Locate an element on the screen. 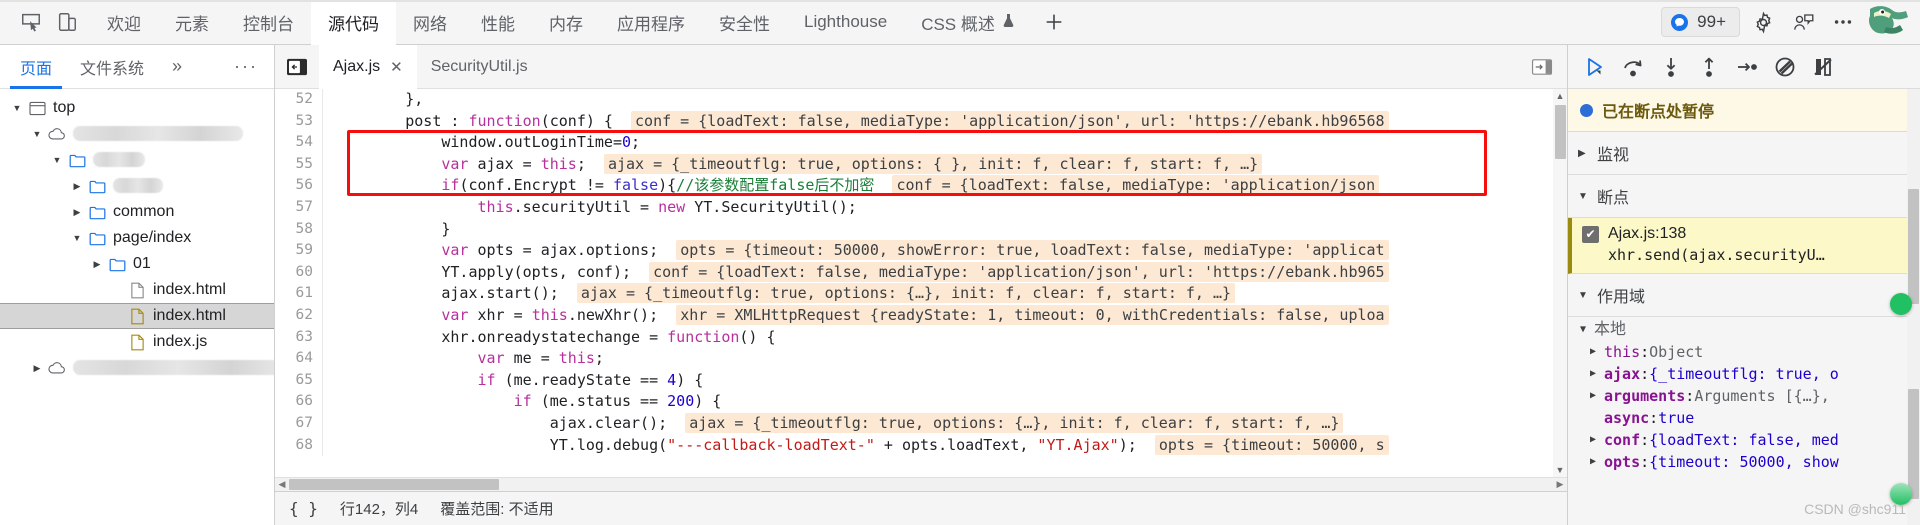 This screenshot has width=1920, height=525. debugger-scroll-thumb-lower is located at coordinates (1913, 444).